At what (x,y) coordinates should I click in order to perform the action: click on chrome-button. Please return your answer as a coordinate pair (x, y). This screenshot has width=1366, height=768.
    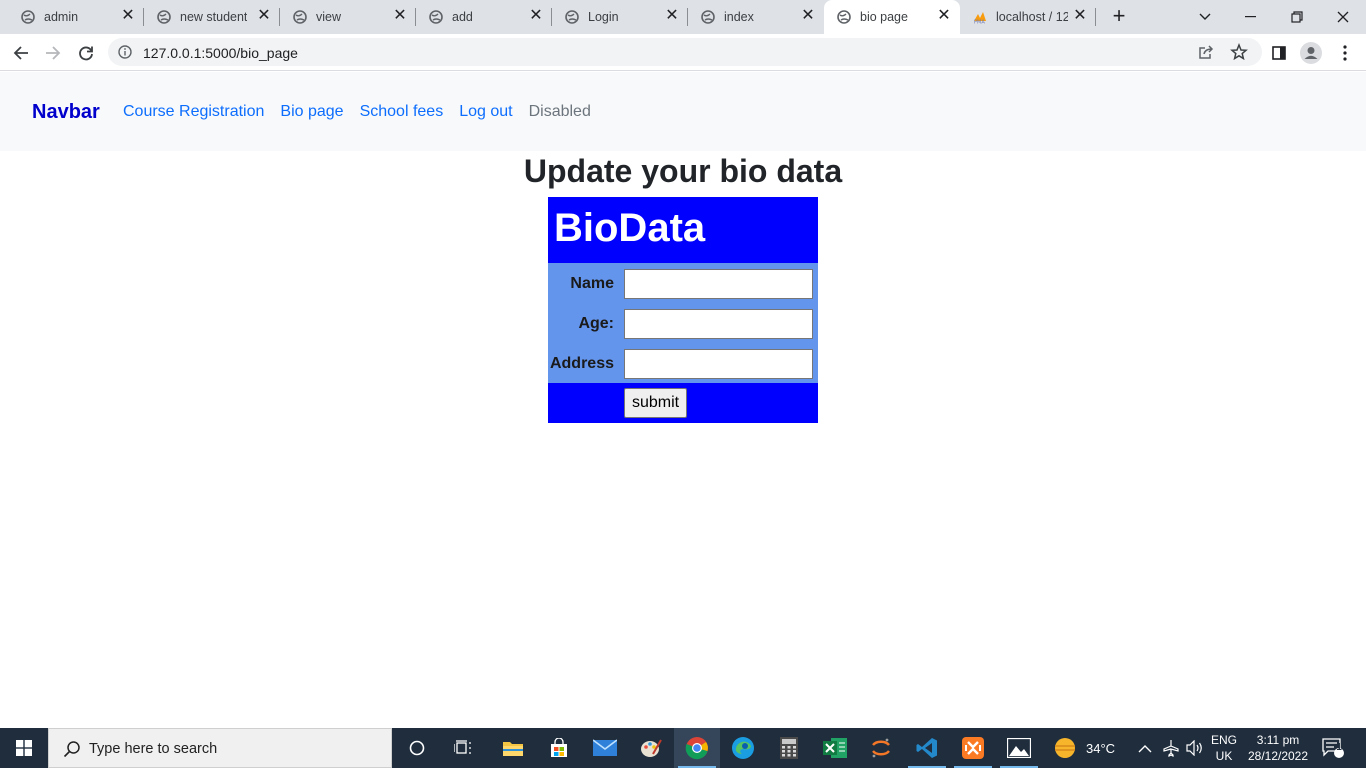
    Looking at the image, I should click on (697, 748).